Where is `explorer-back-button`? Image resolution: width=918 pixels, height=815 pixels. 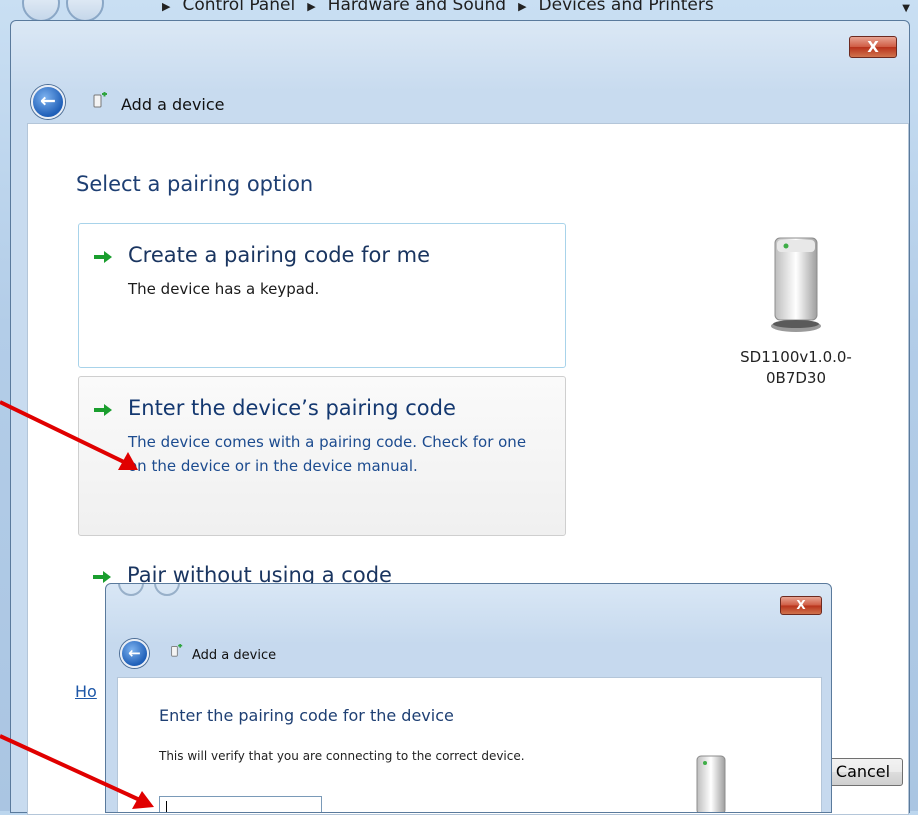
explorer-back-button is located at coordinates (41, 10).